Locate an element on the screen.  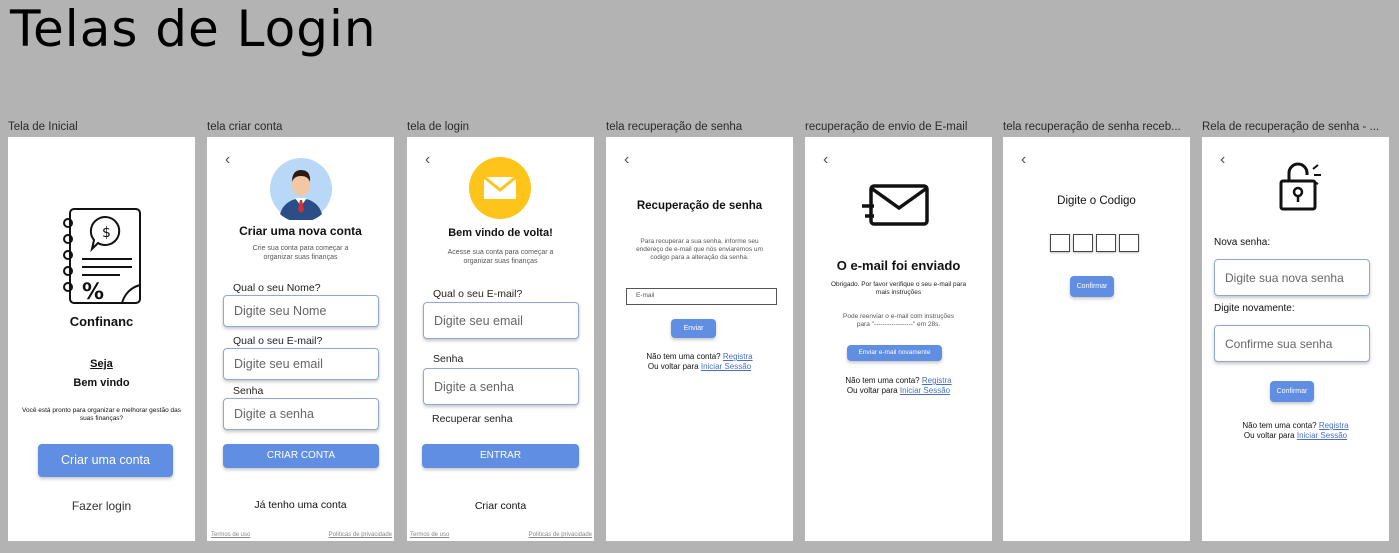
recover-password-link: Recuperar senha is located at coordinates (472, 419).